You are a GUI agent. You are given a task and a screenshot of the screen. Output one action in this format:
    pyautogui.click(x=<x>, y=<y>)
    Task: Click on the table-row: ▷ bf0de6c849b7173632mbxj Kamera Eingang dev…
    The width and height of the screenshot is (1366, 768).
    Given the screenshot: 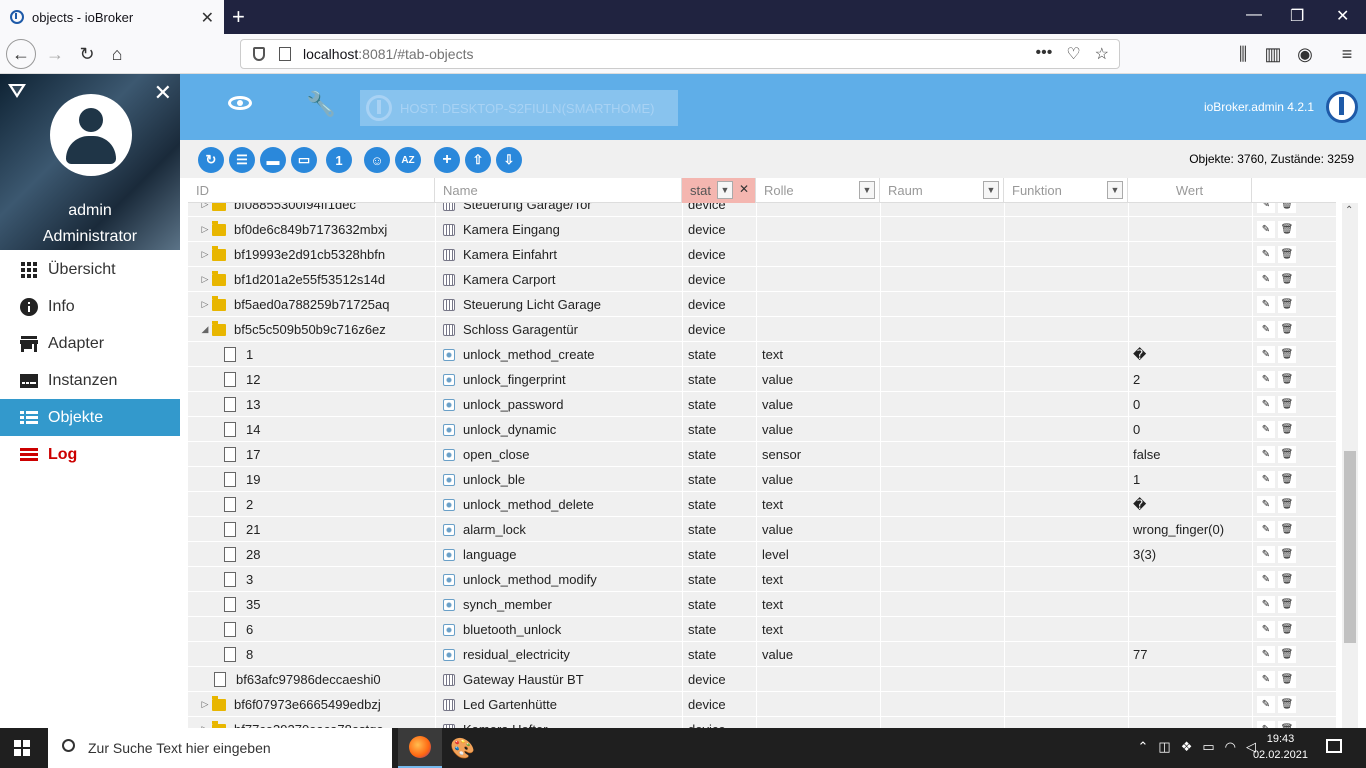 What is the action you would take?
    pyautogui.click(x=762, y=229)
    